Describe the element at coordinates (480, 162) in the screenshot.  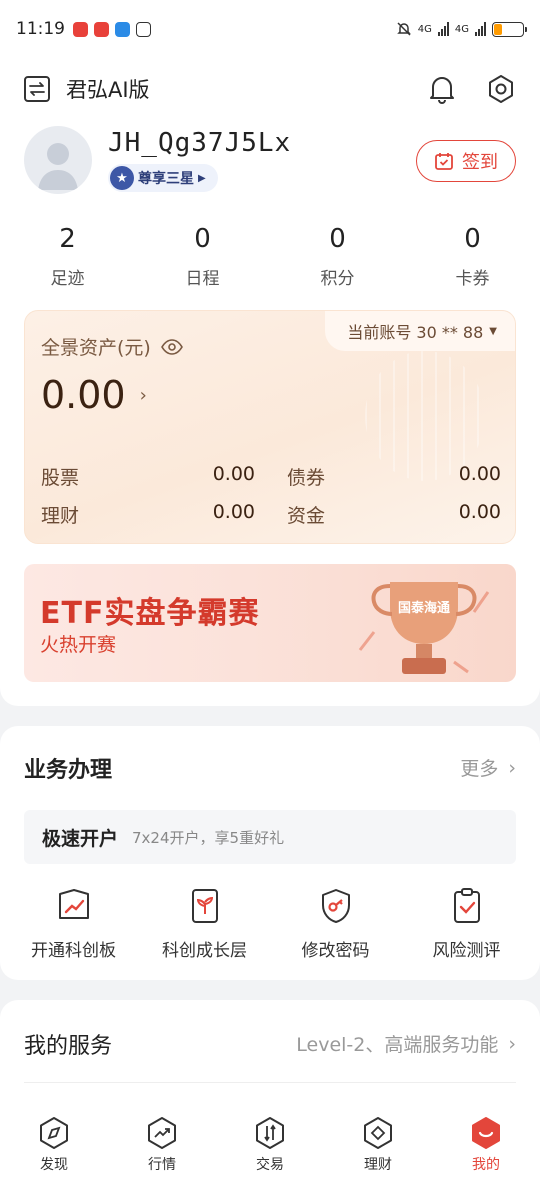
I see `signin-label: 签到` at that location.